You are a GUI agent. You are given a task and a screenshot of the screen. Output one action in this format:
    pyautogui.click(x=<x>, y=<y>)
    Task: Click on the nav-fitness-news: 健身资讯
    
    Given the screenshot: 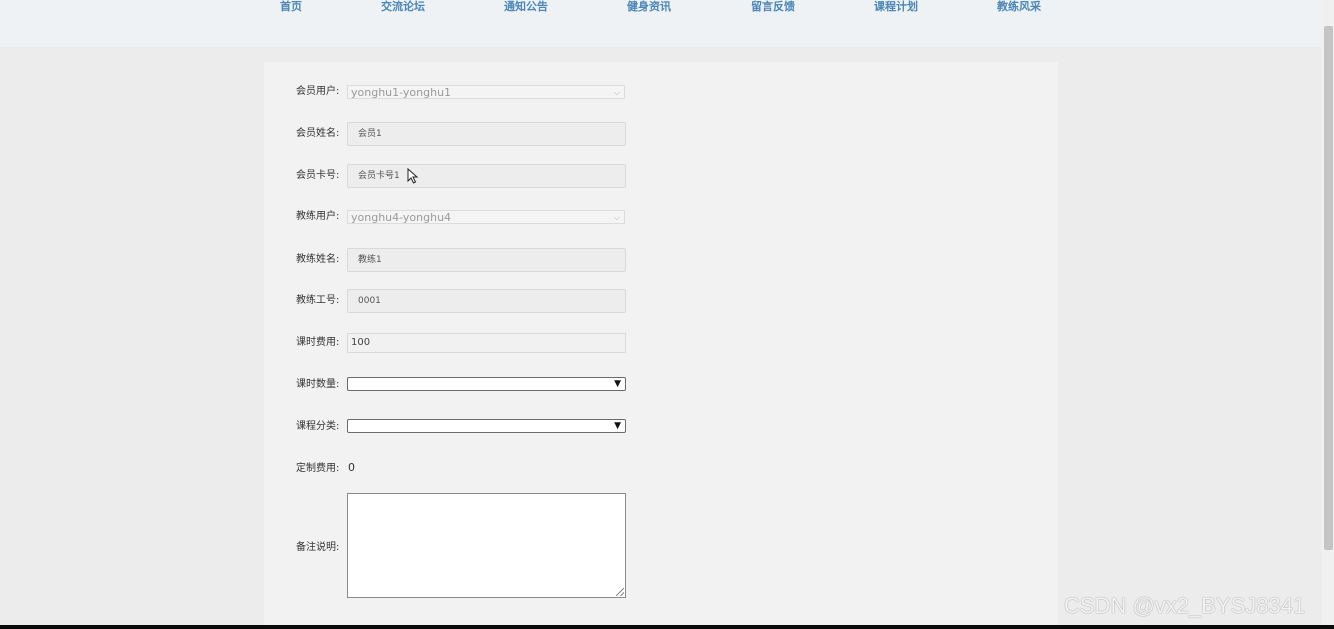 What is the action you would take?
    pyautogui.click(x=649, y=8)
    